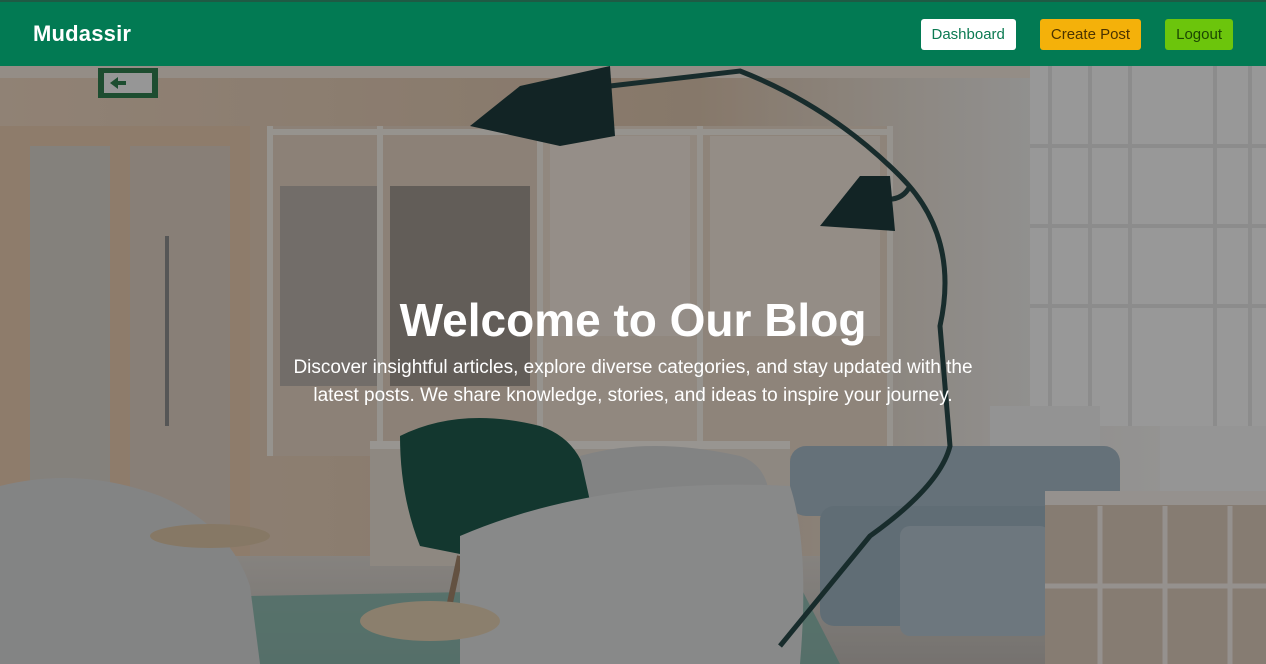  Describe the element at coordinates (82, 34) in the screenshot. I see `brand-logo-text: Mudassir` at that location.